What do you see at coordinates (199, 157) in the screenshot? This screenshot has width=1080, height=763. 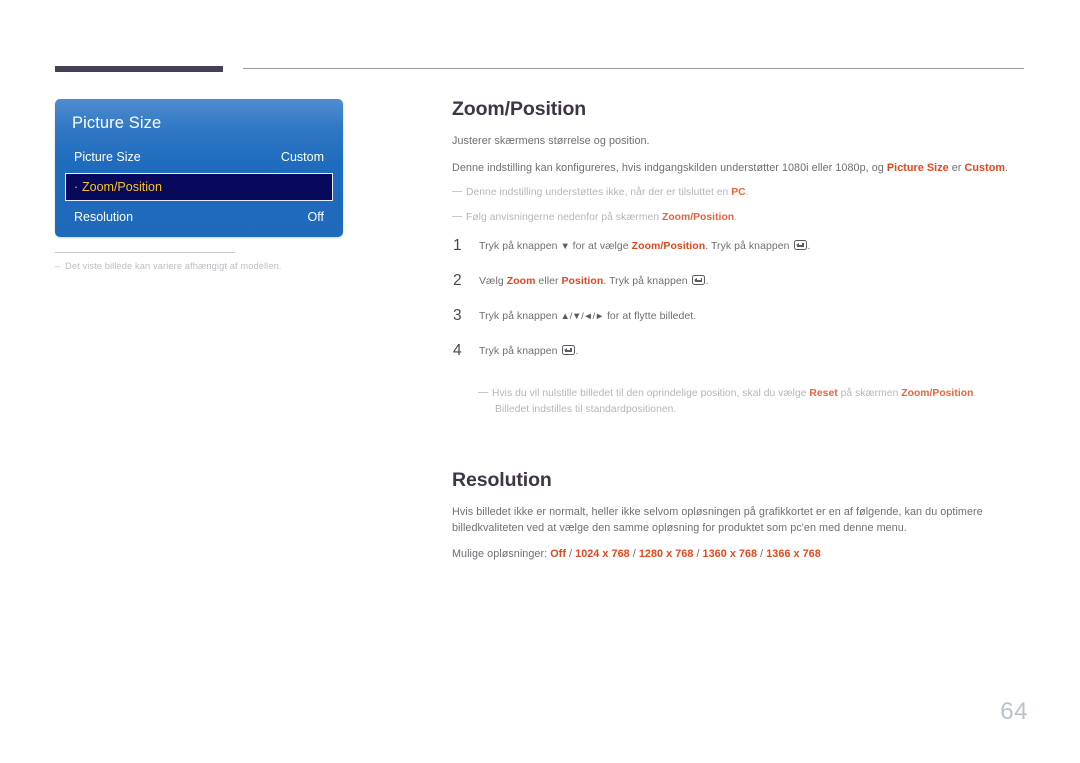 I see `osd-row-picture-size: Picture Size Custom` at bounding box center [199, 157].